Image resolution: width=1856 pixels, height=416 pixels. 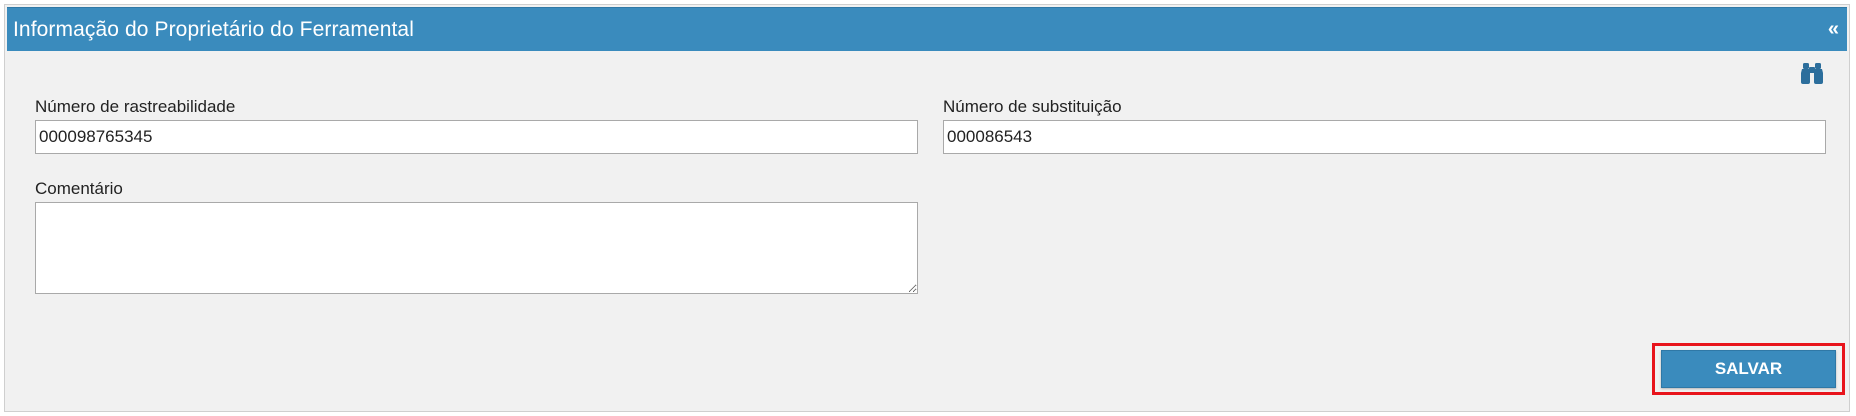 What do you see at coordinates (135, 106) in the screenshot?
I see `traceability-label: Número de rastreabilidade` at bounding box center [135, 106].